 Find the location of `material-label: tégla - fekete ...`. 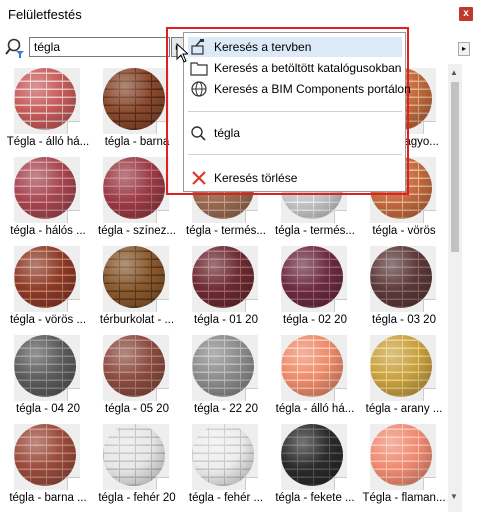

material-label: tégla - fekete ... is located at coordinates (315, 498).